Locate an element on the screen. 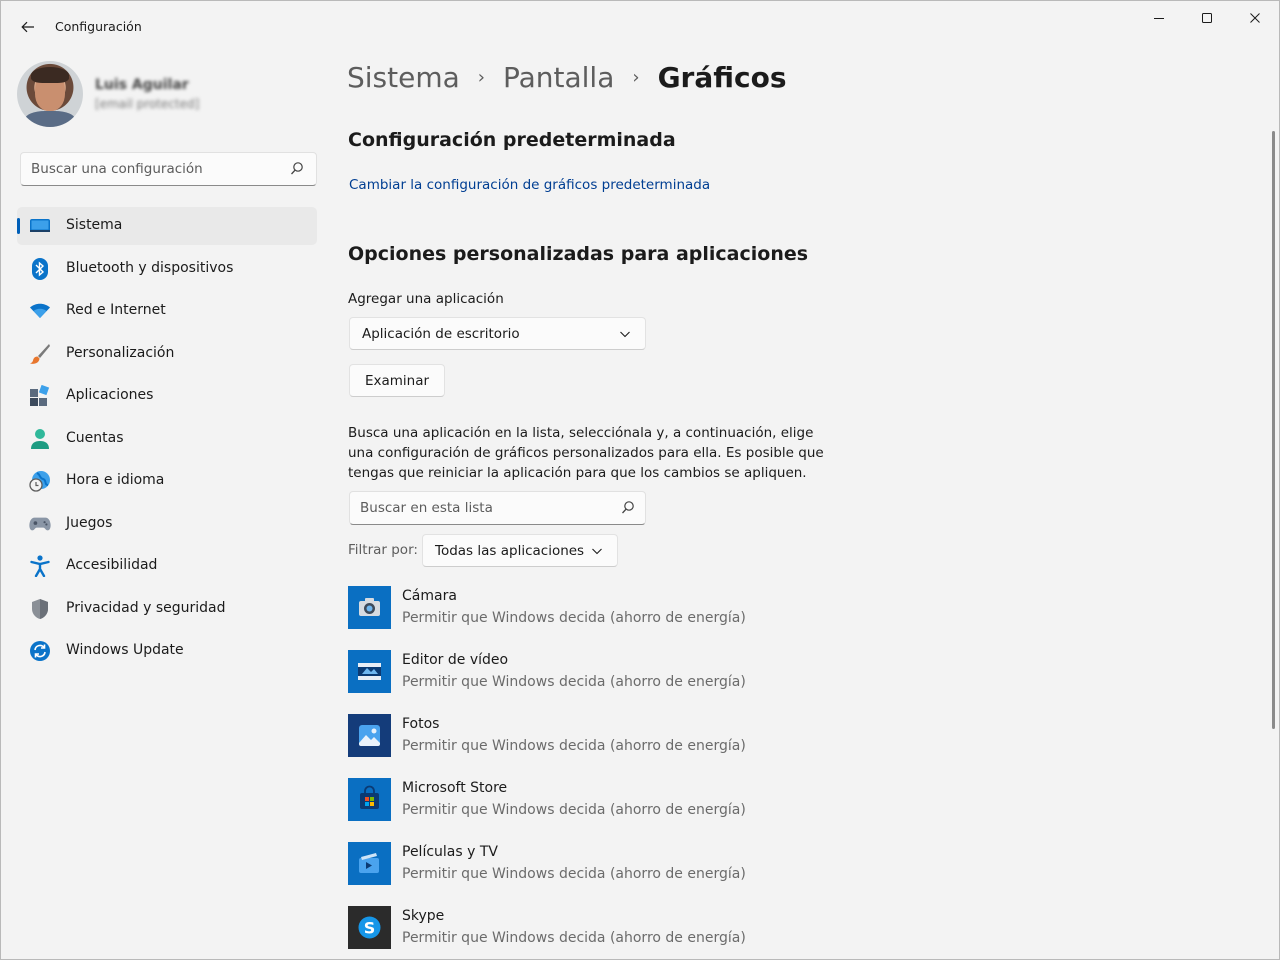  app-name: Skype is located at coordinates (423, 916).